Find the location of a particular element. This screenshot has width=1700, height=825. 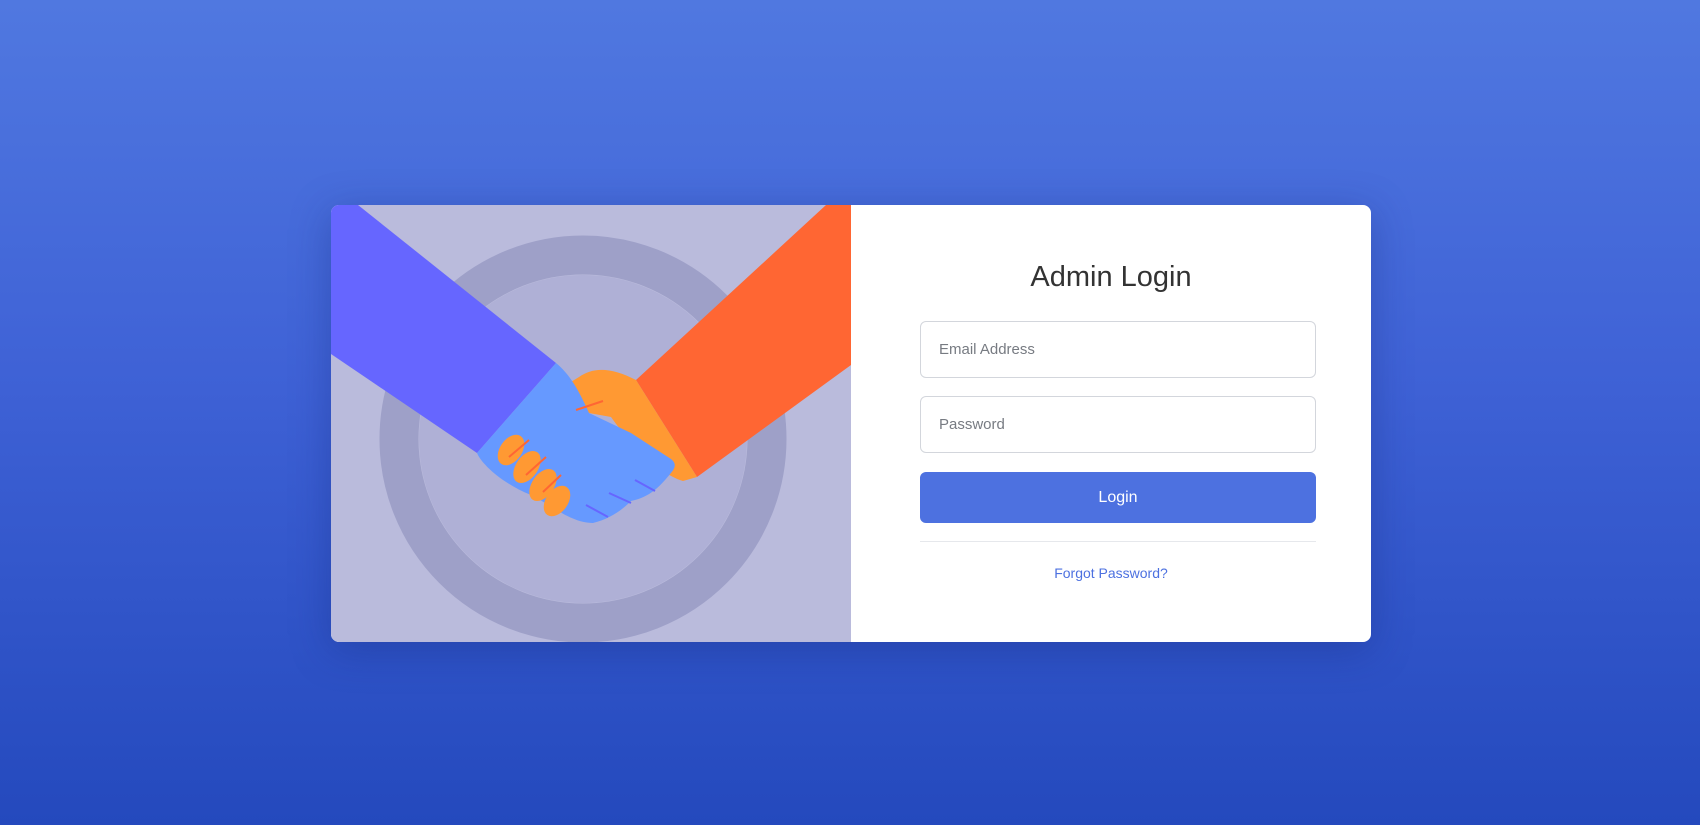

password-field is located at coordinates (1118, 424).